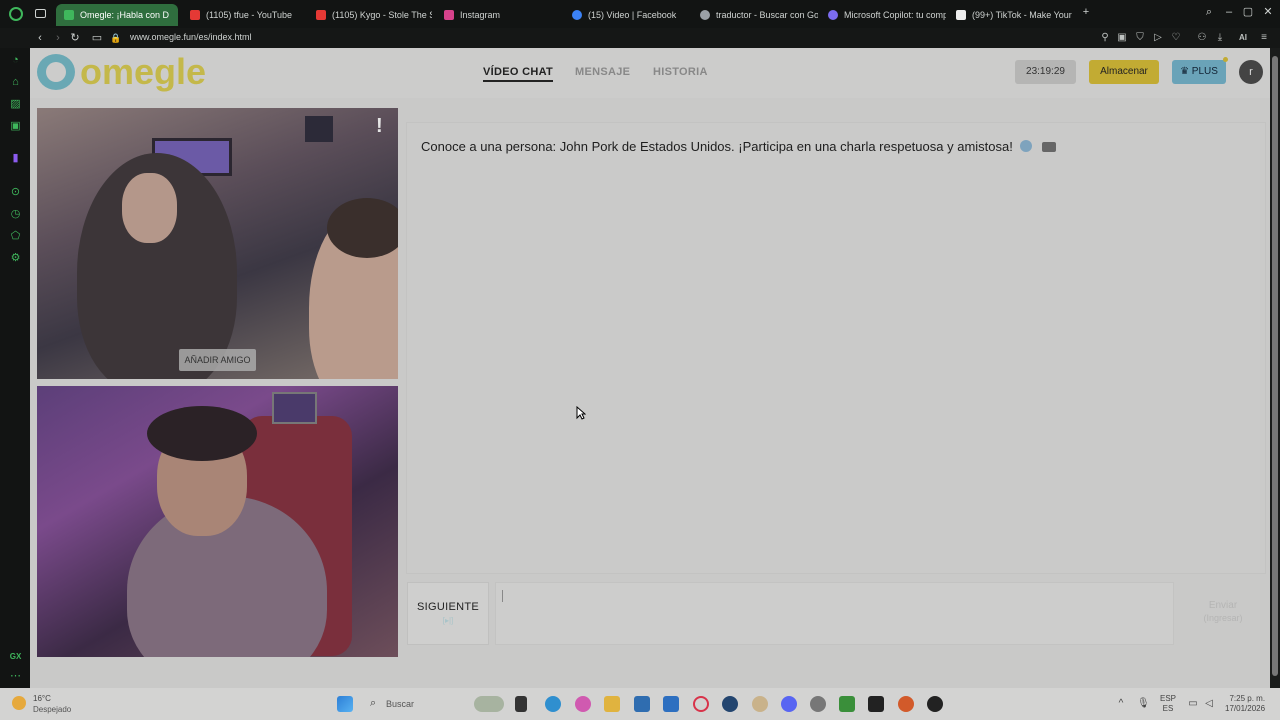 The height and width of the screenshot is (720, 1280). What do you see at coordinates (15, 258) in the screenshot?
I see `settings-icon: ⚙` at bounding box center [15, 258].